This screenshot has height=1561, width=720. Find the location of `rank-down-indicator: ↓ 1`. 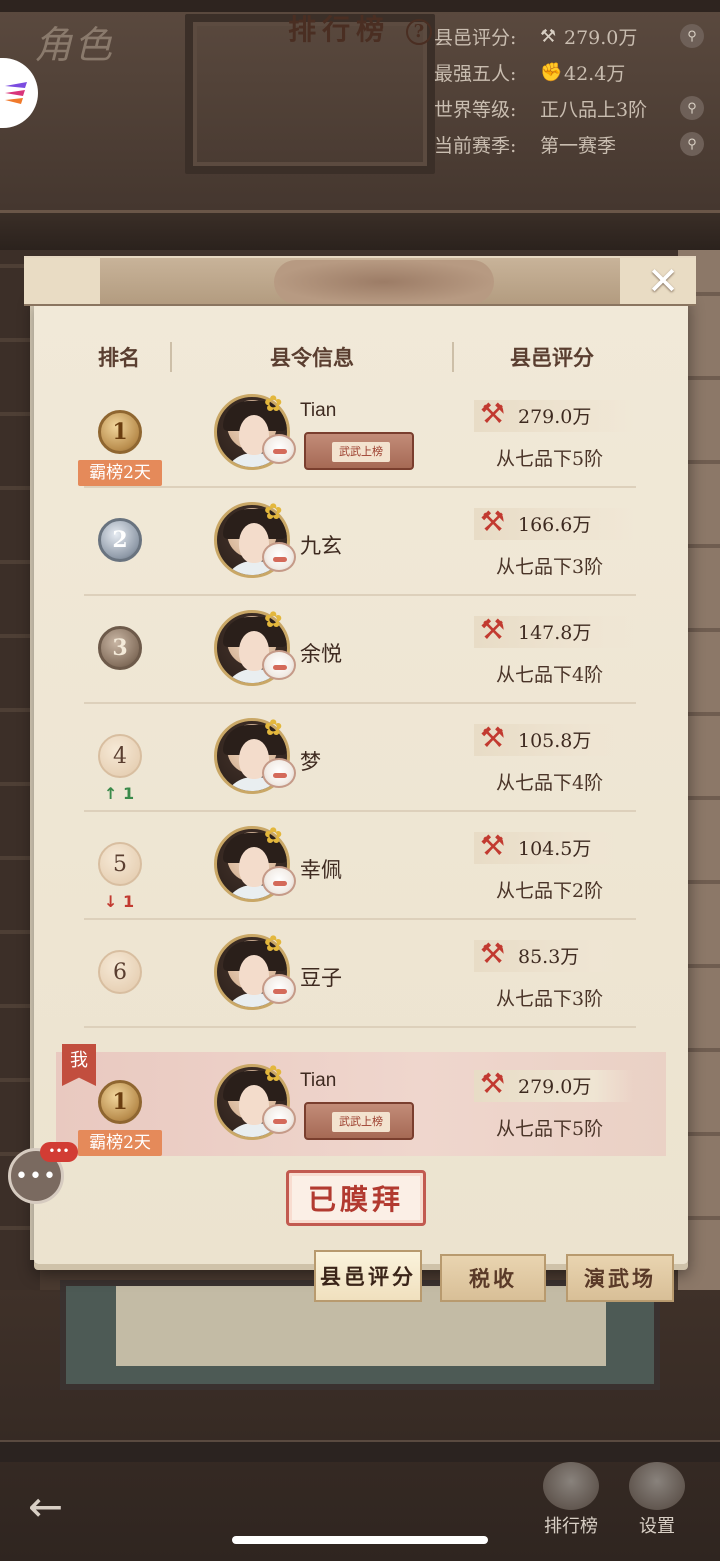

rank-down-indicator: ↓ 1 is located at coordinates (119, 901).